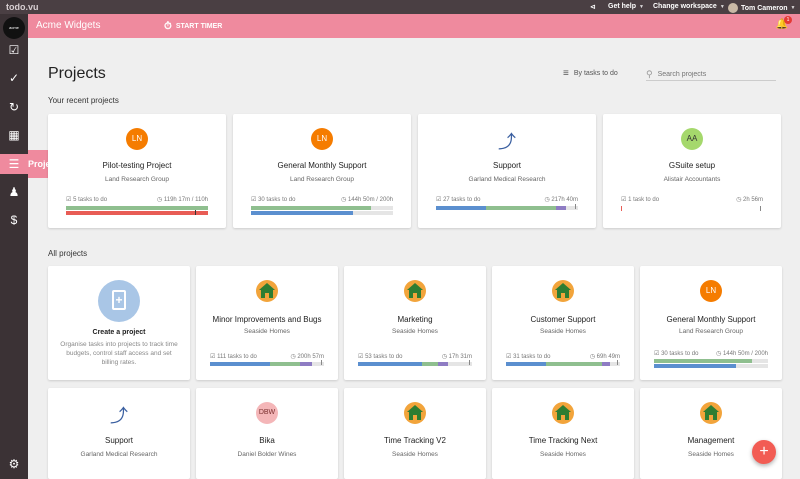  I want to click on medical-logo-icon: ⤴, so click(507, 142).